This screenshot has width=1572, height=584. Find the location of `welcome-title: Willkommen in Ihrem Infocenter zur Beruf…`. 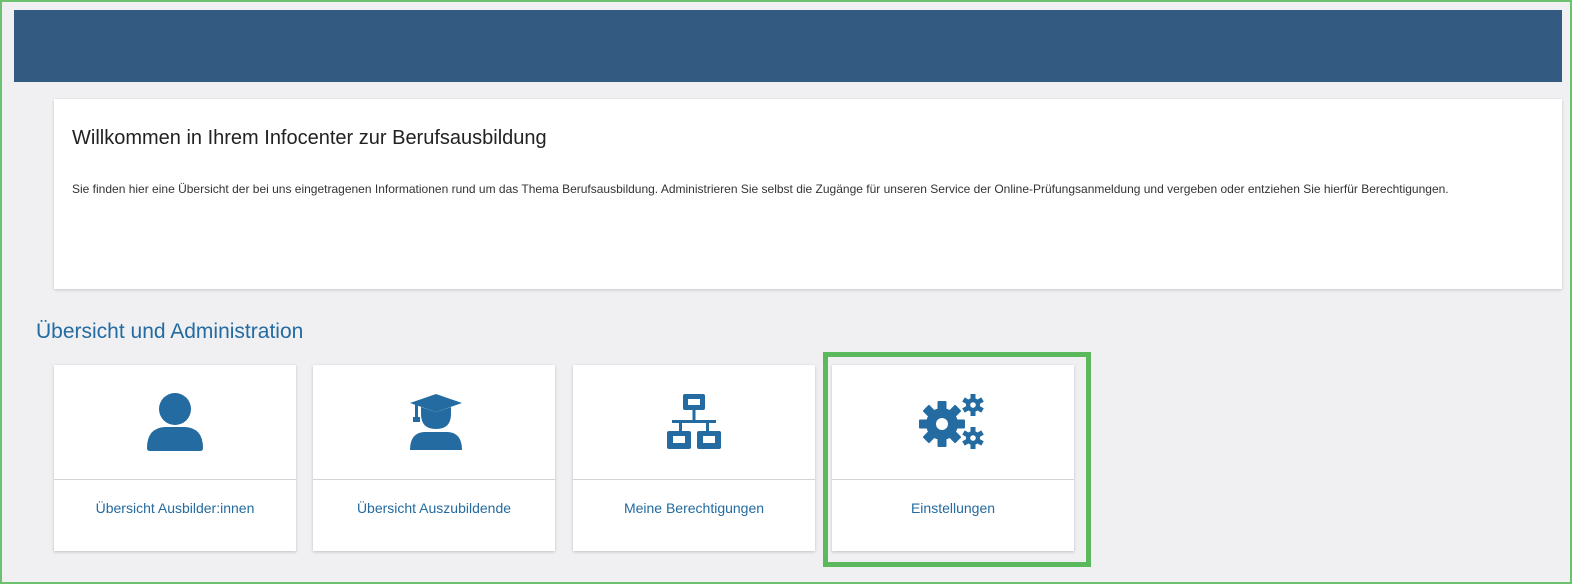

welcome-title: Willkommen in Ihrem Infocenter zur Beruf… is located at coordinates (309, 138).